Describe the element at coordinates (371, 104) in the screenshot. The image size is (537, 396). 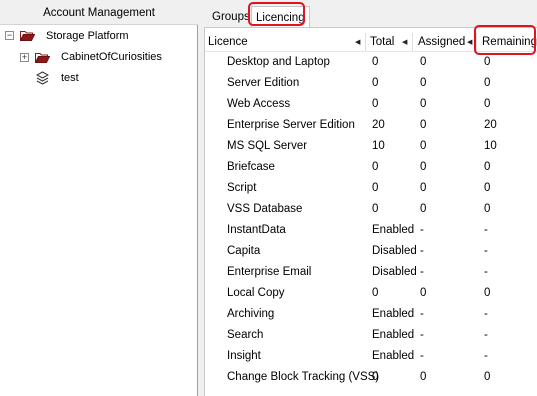
I see `licence-row: Web Access 0 0 0` at that location.